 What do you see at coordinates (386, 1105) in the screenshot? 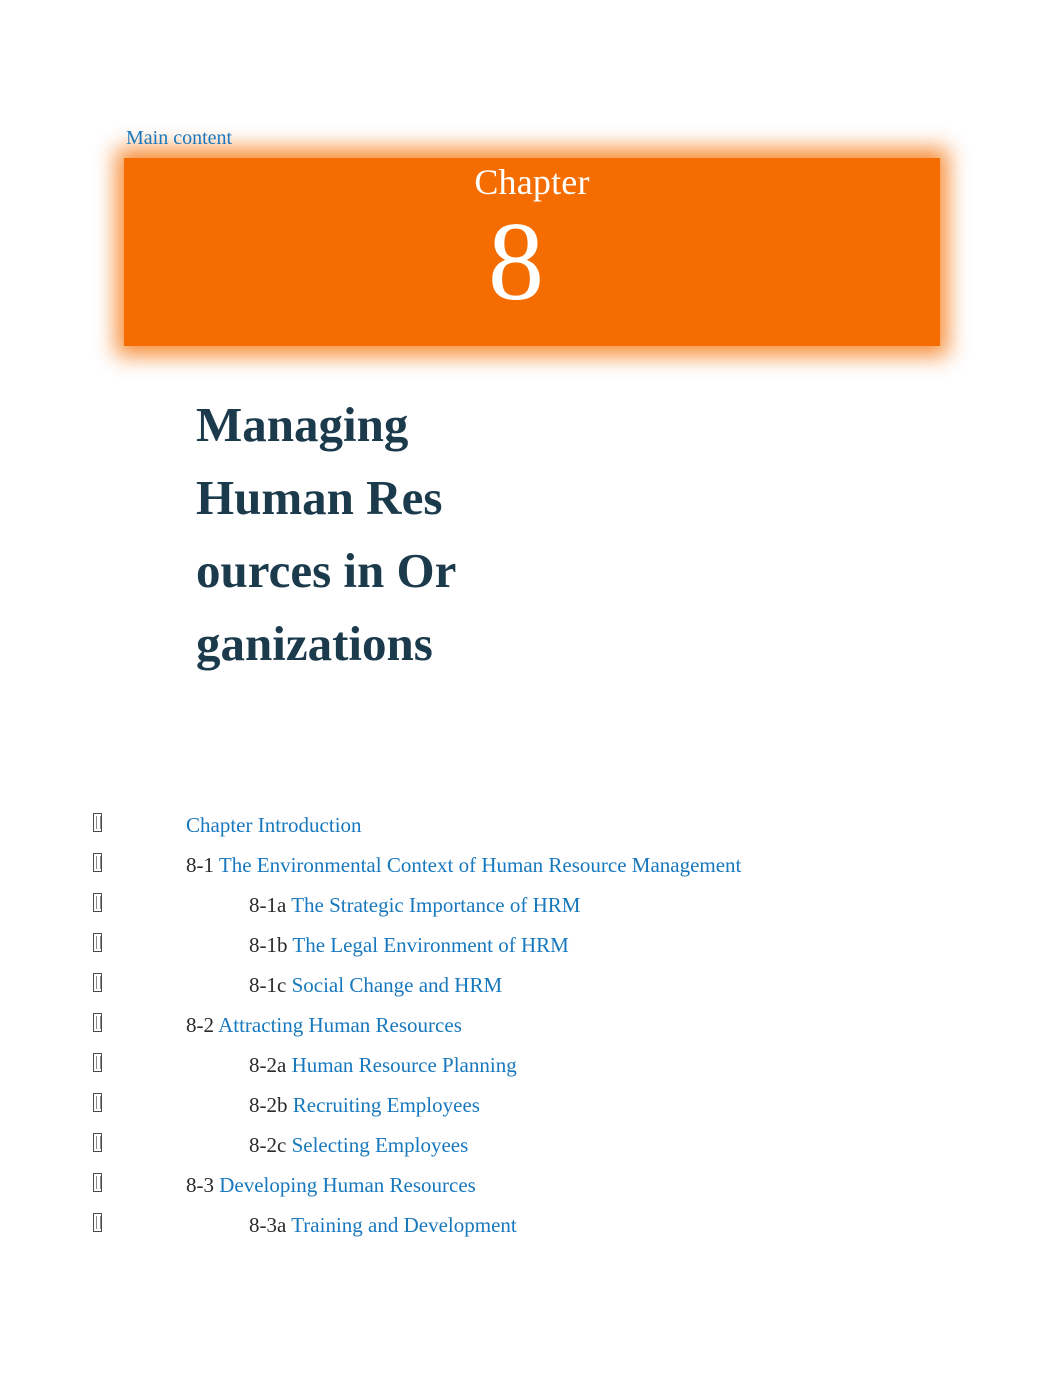
I see `toc-section-link: Recruiting Employees` at bounding box center [386, 1105].